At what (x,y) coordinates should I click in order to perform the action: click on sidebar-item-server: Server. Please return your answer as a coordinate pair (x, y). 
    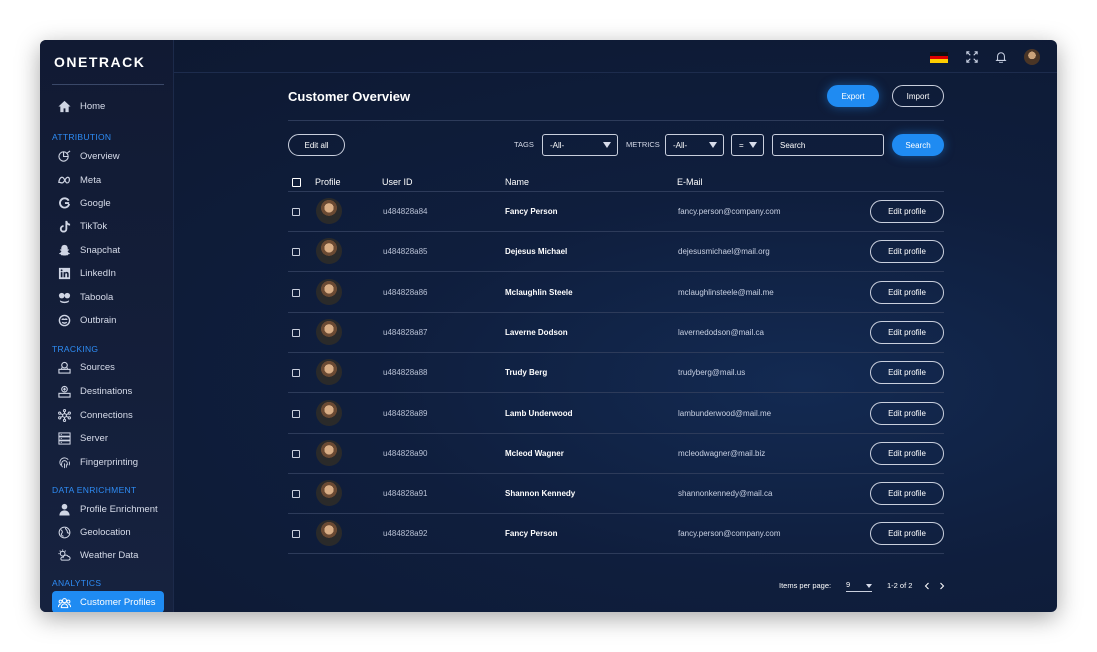
    Looking at the image, I should click on (108, 438).